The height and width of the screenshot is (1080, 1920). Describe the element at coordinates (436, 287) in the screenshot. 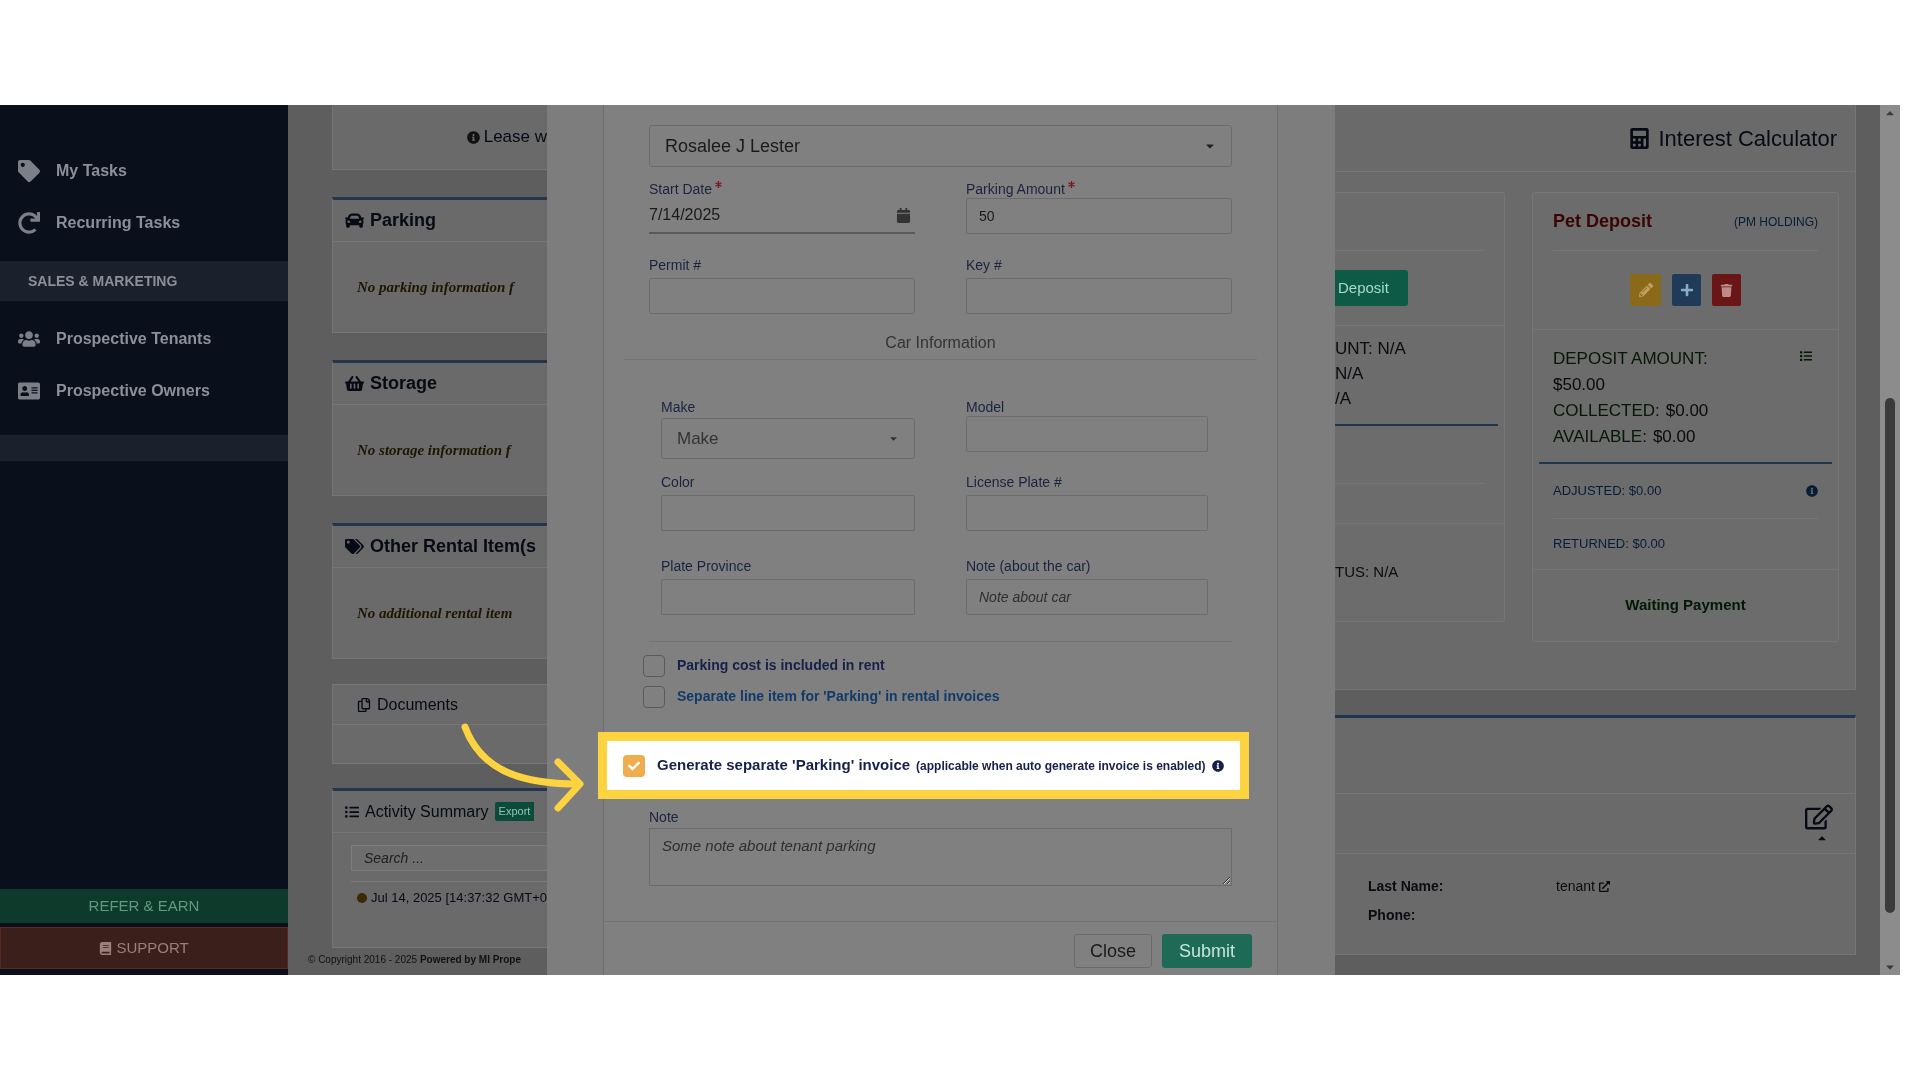

I see `empty-message: No parking information f` at that location.